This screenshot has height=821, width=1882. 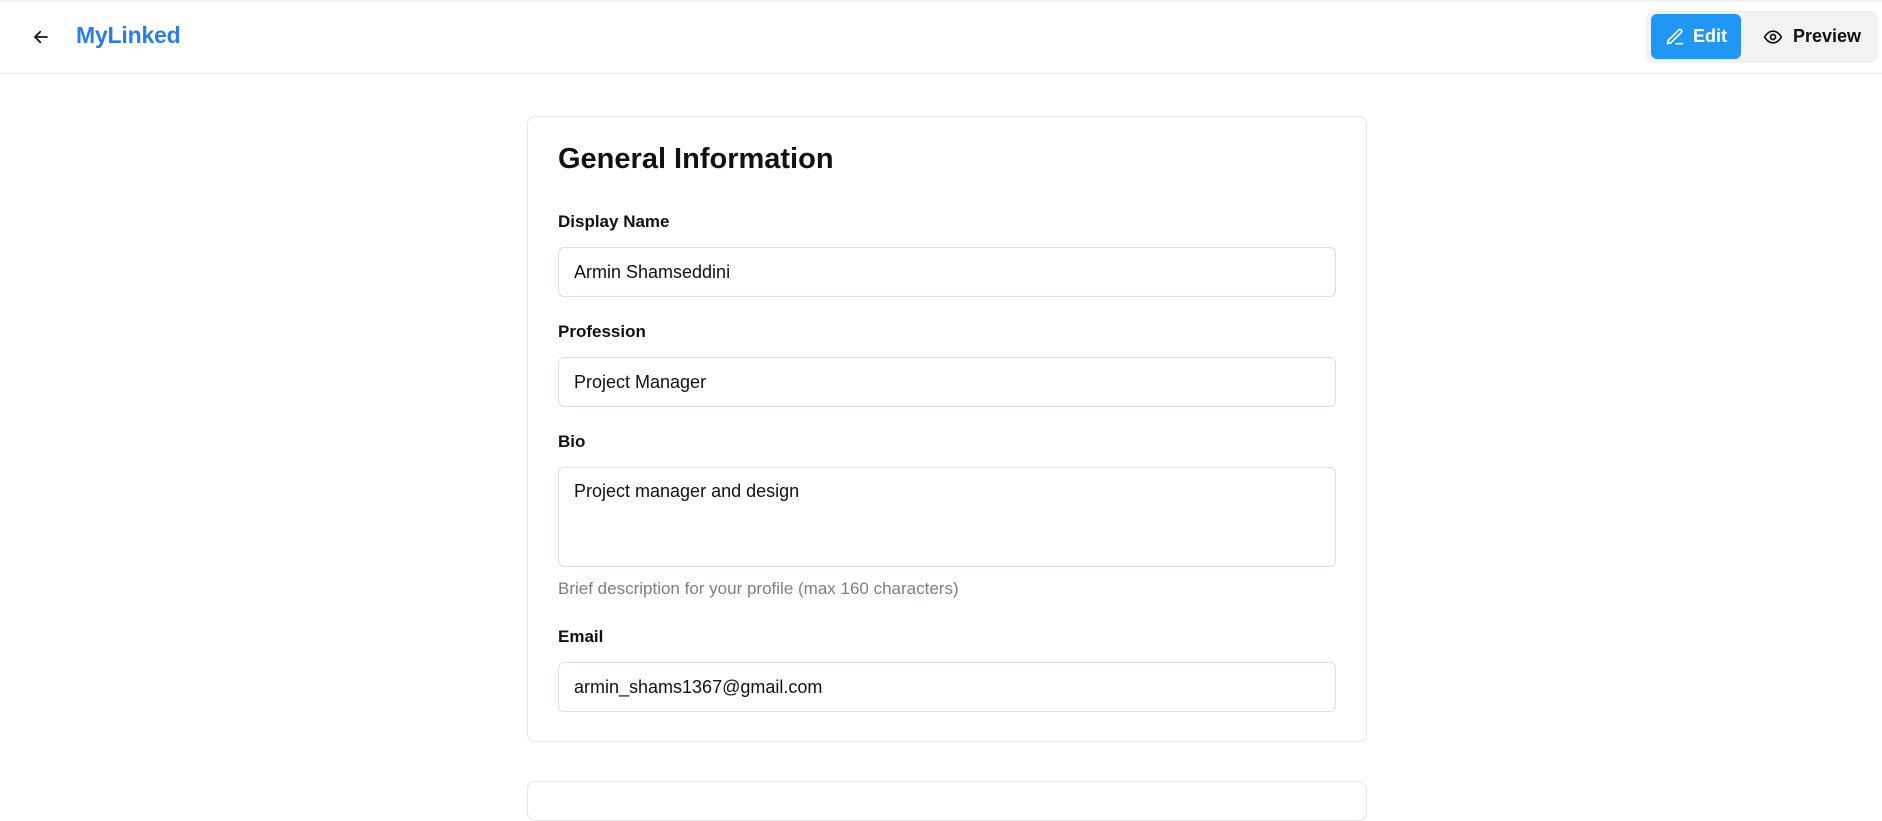 What do you see at coordinates (1710, 36) in the screenshot?
I see `edit-button-label: Edit` at bounding box center [1710, 36].